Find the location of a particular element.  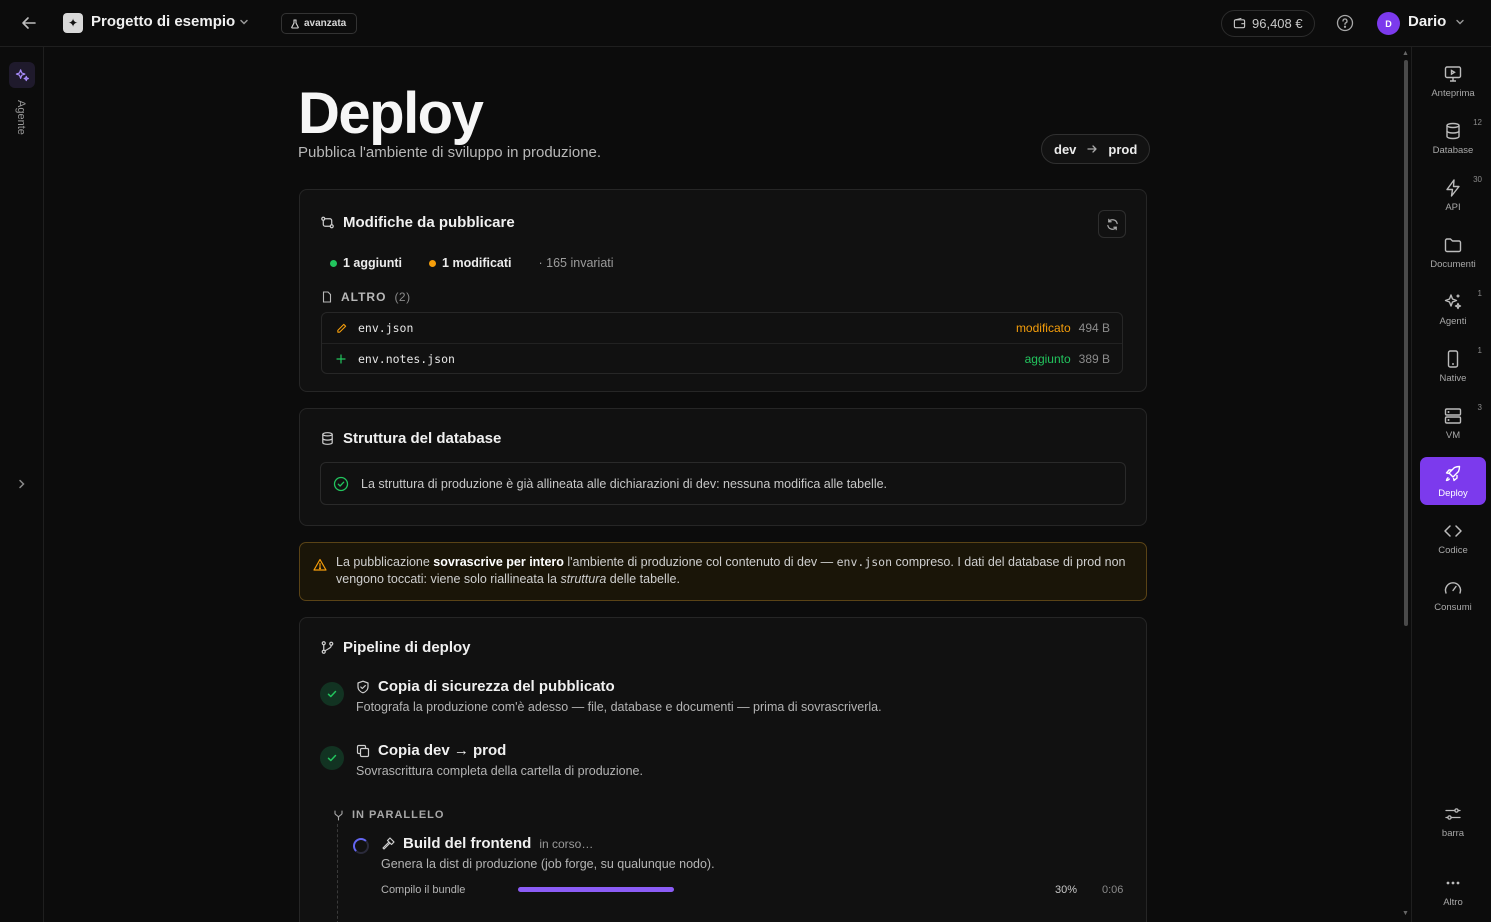

warning-text: La pubblicazione is located at coordinates (385, 562).